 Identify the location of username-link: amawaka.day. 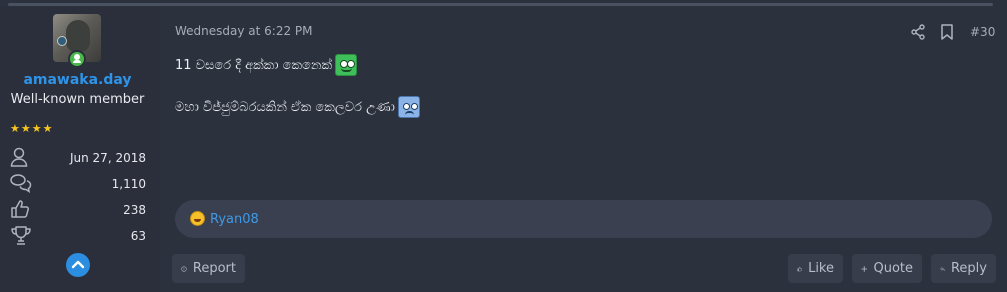
(77, 80).